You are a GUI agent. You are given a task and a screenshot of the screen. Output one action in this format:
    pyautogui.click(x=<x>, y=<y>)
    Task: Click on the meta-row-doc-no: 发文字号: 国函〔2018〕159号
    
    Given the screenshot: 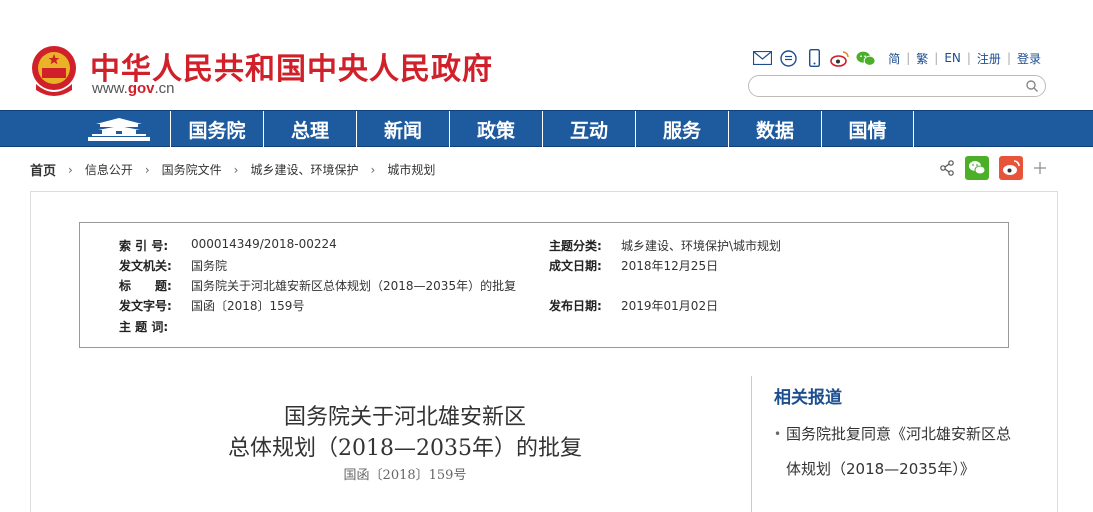 What is the action you would take?
    pyautogui.click(x=211, y=305)
    